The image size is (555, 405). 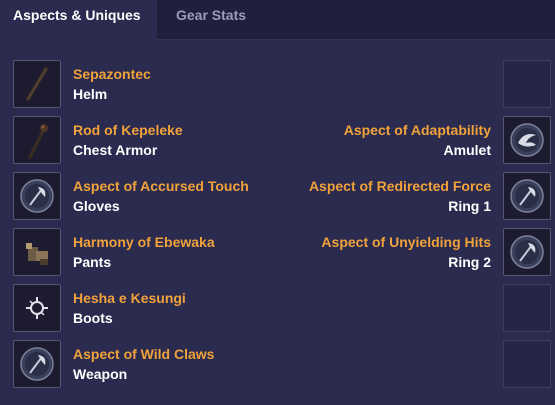 What do you see at coordinates (112, 74) in the screenshot?
I see `item-name-helm: Sepazontec` at bounding box center [112, 74].